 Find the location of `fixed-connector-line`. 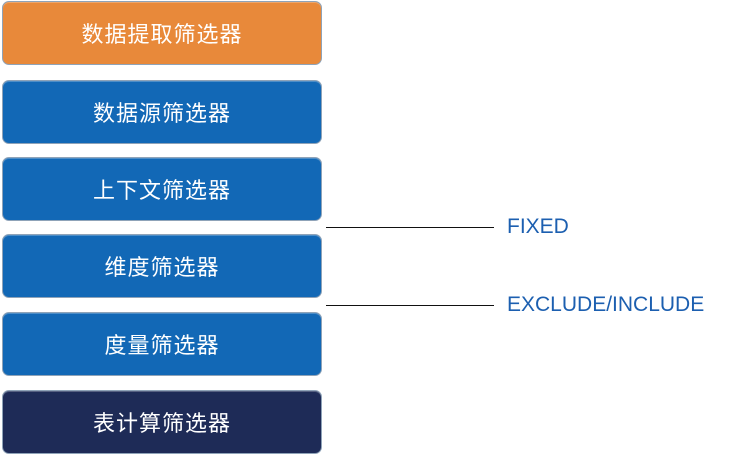

fixed-connector-line is located at coordinates (410, 227).